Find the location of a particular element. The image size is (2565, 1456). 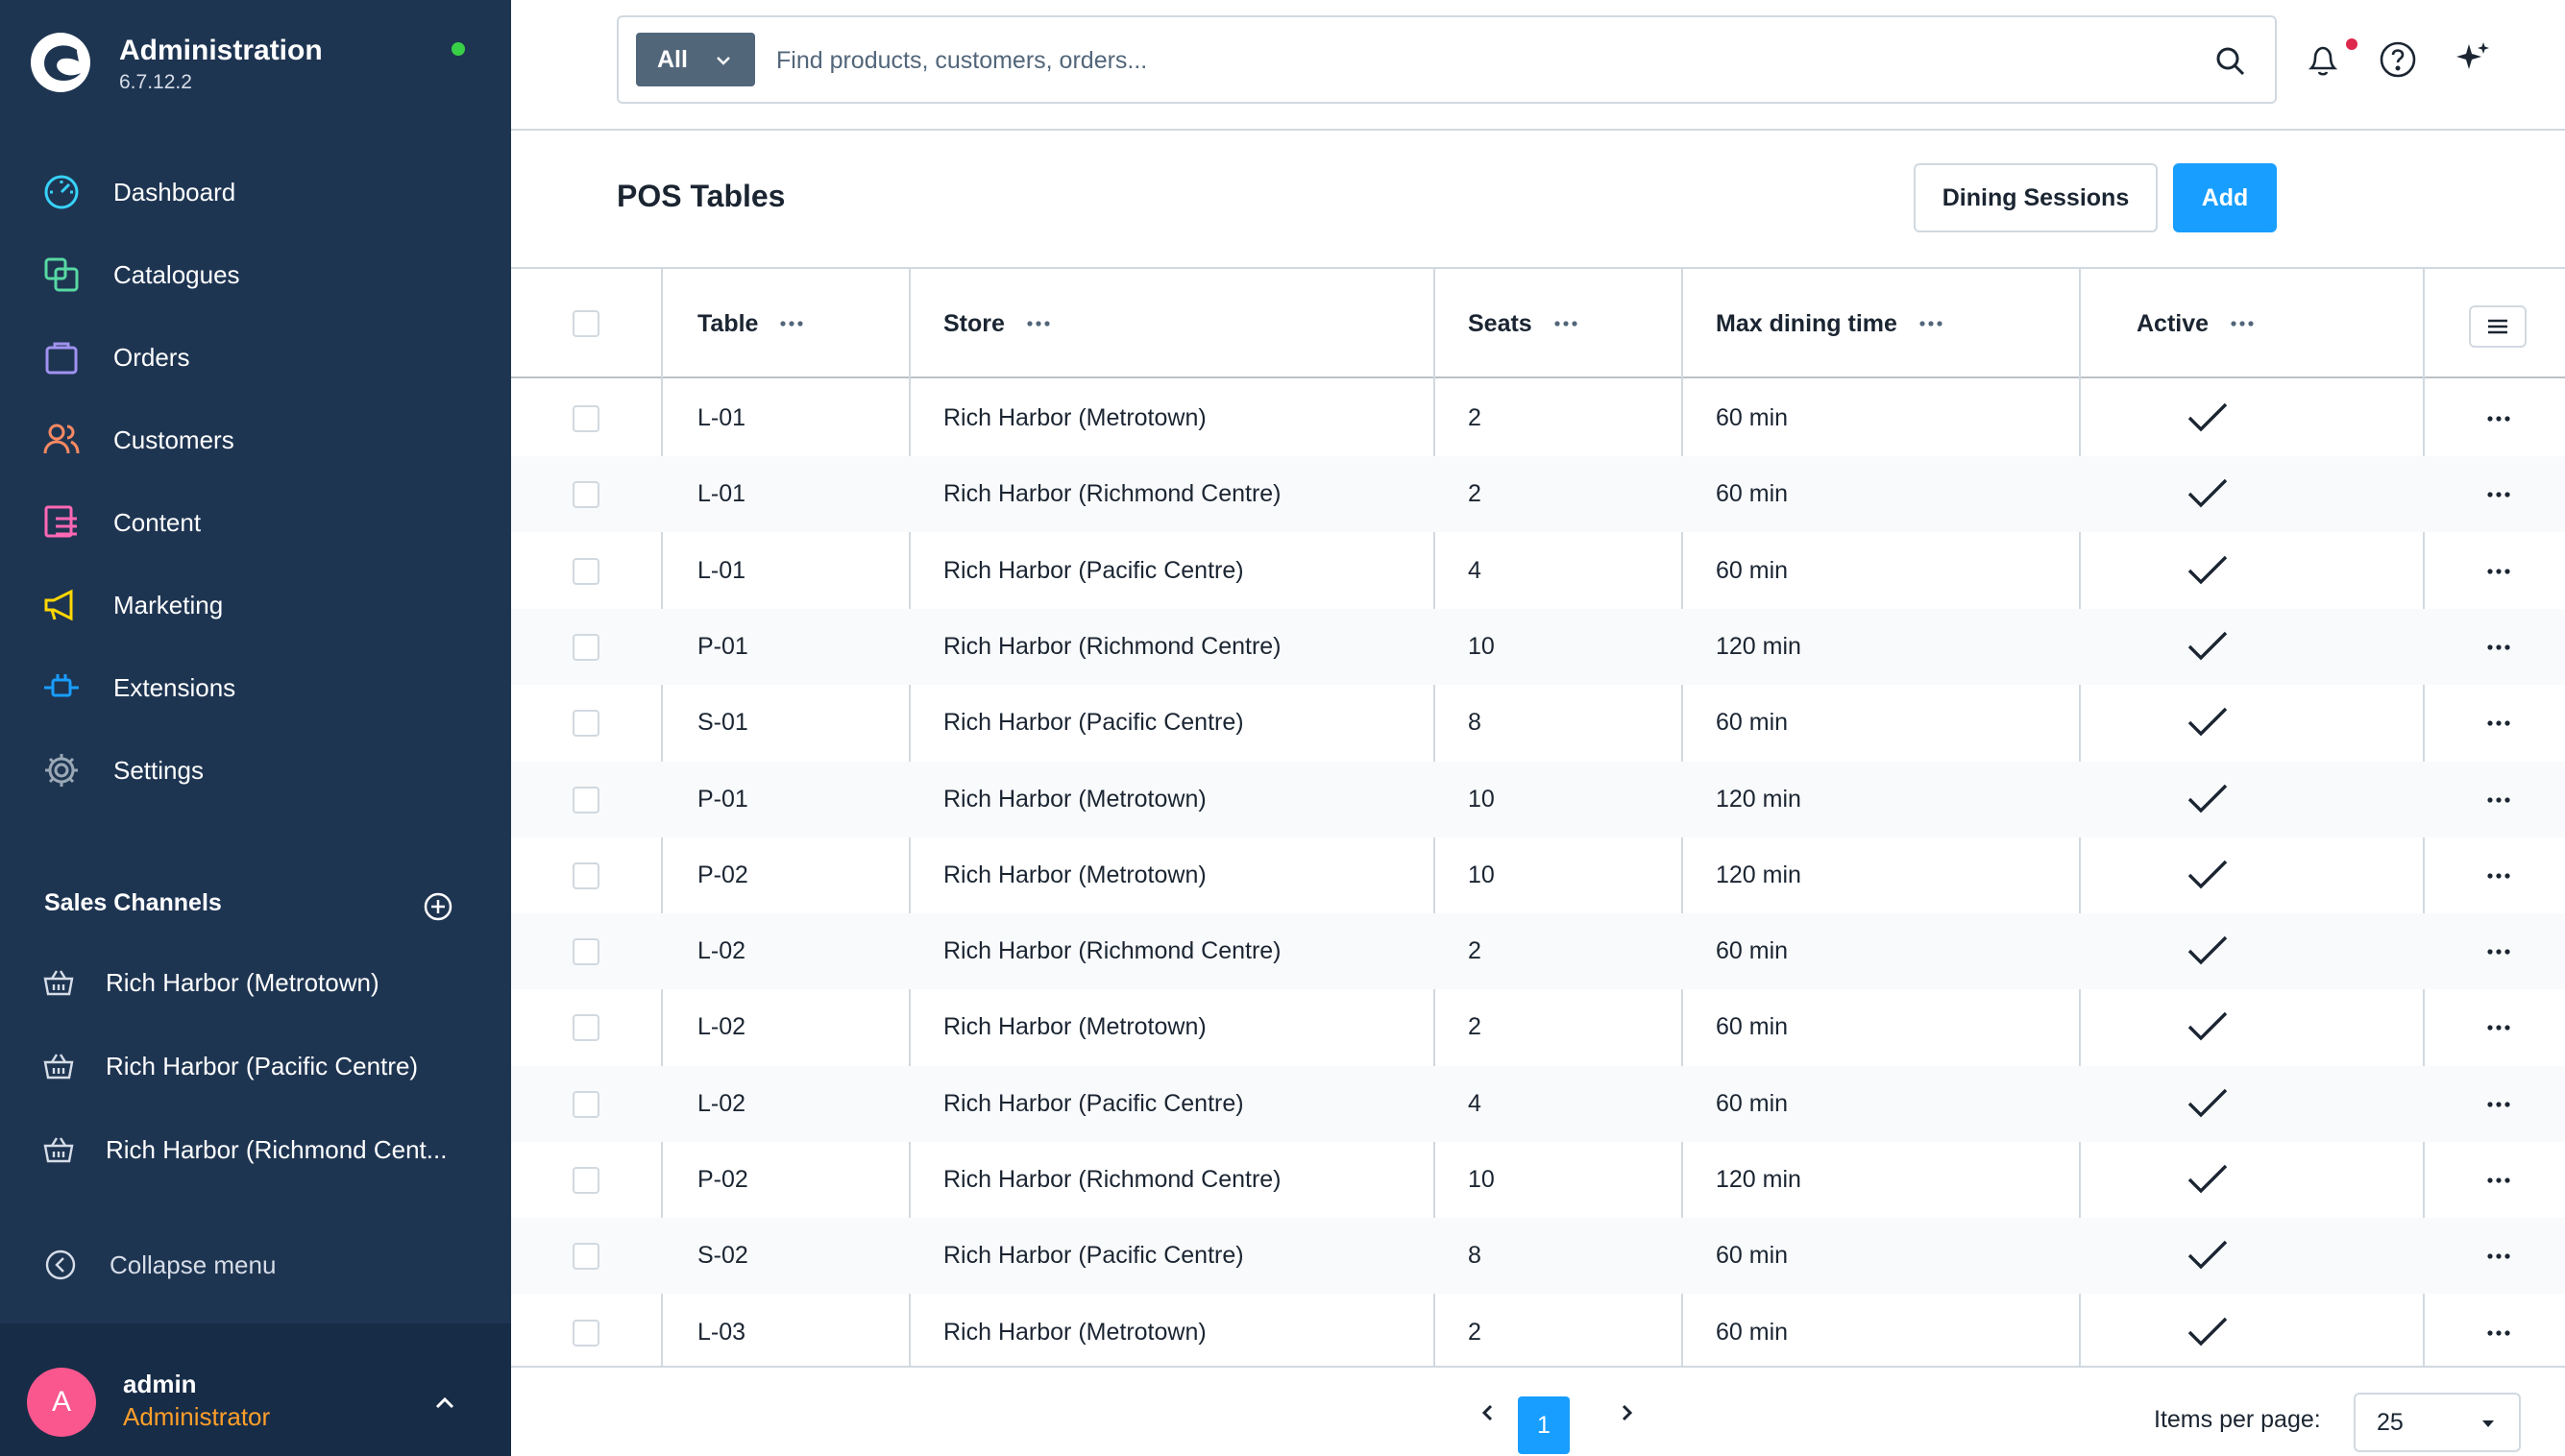

table-row: S-02 Rich Harbor (Pacific Centre) 8 60 min is located at coordinates (1538, 1256).